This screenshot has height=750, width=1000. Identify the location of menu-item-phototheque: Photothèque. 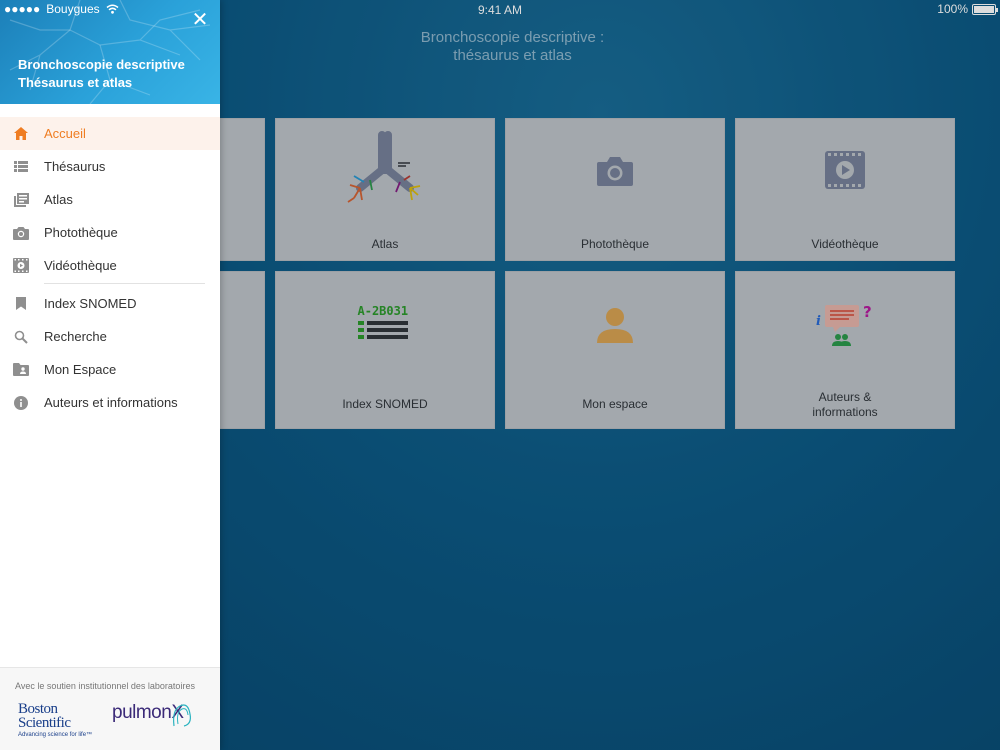
(110, 232).